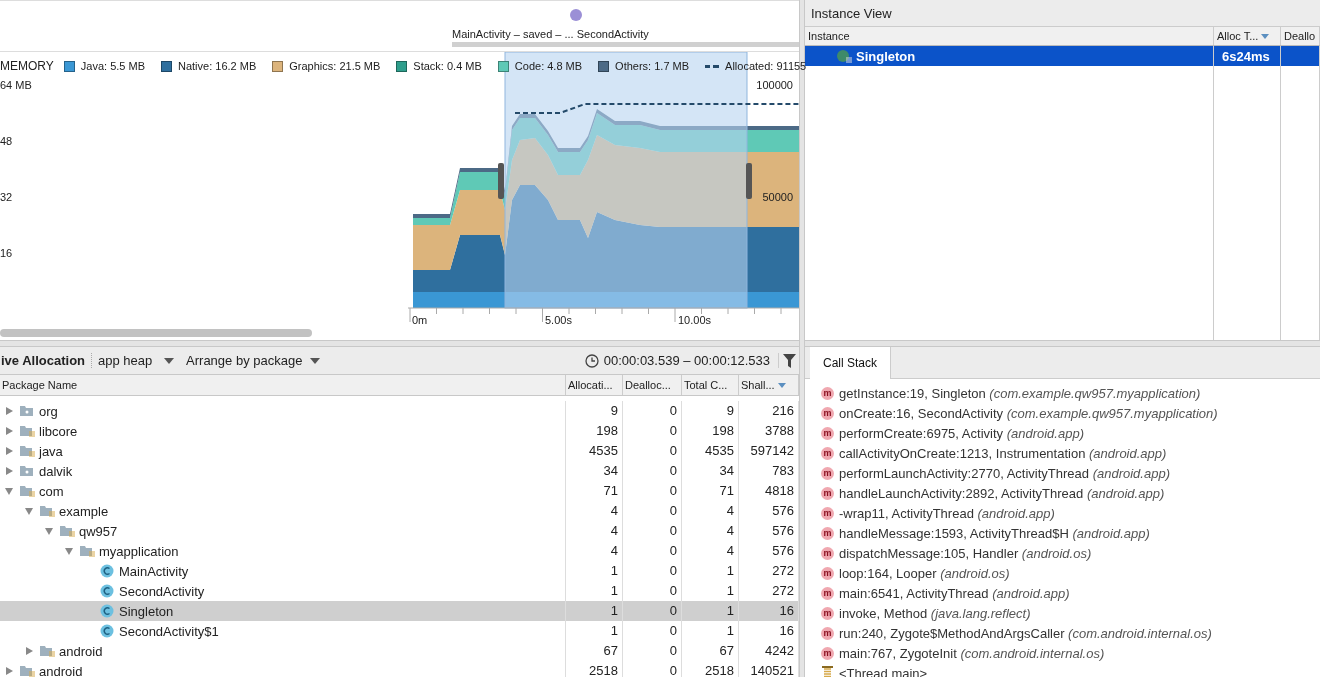  I want to click on package-row: java 4535 0 4535 597142, so click(399, 451).